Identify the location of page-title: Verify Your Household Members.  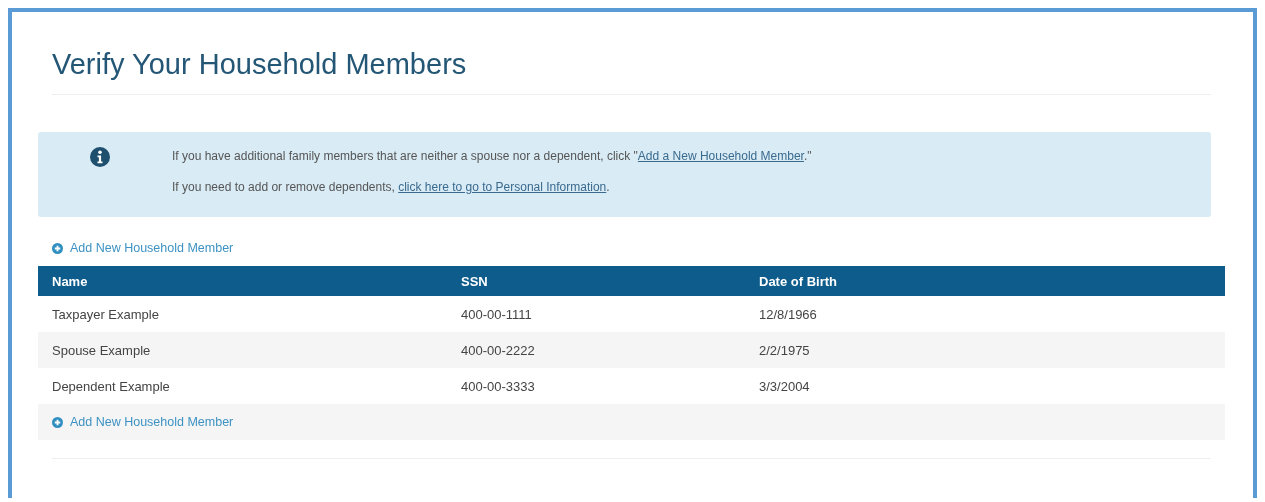
(259, 64).